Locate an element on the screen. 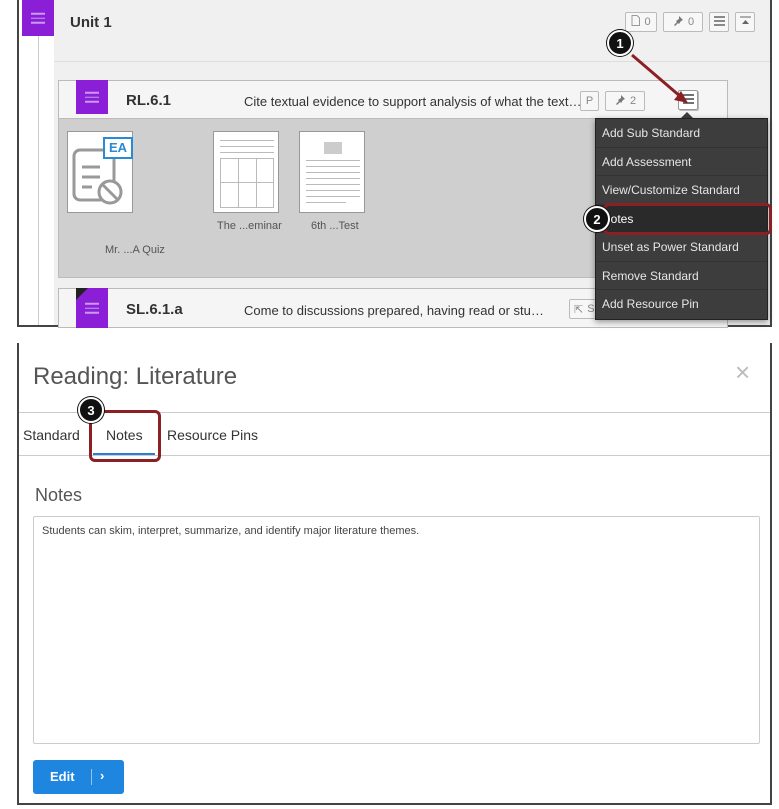 This screenshot has height=809, width=779. close-icon: × is located at coordinates (742, 372).